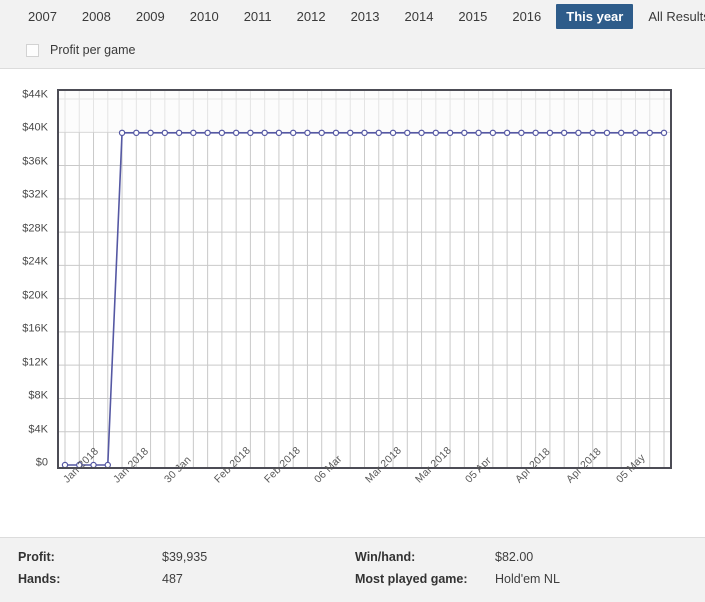 This screenshot has height=602, width=705. Describe the element at coordinates (36, 557) in the screenshot. I see `stat-key: Profit:` at that location.